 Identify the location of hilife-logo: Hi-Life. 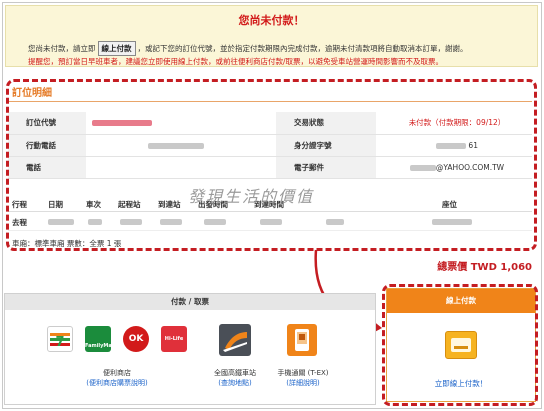
(174, 339).